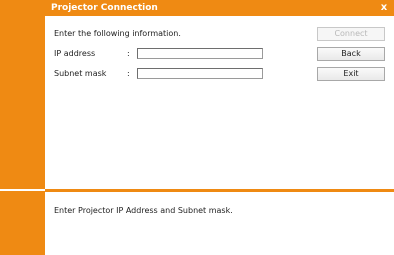  I want to click on connect-button: Connect, so click(351, 34).